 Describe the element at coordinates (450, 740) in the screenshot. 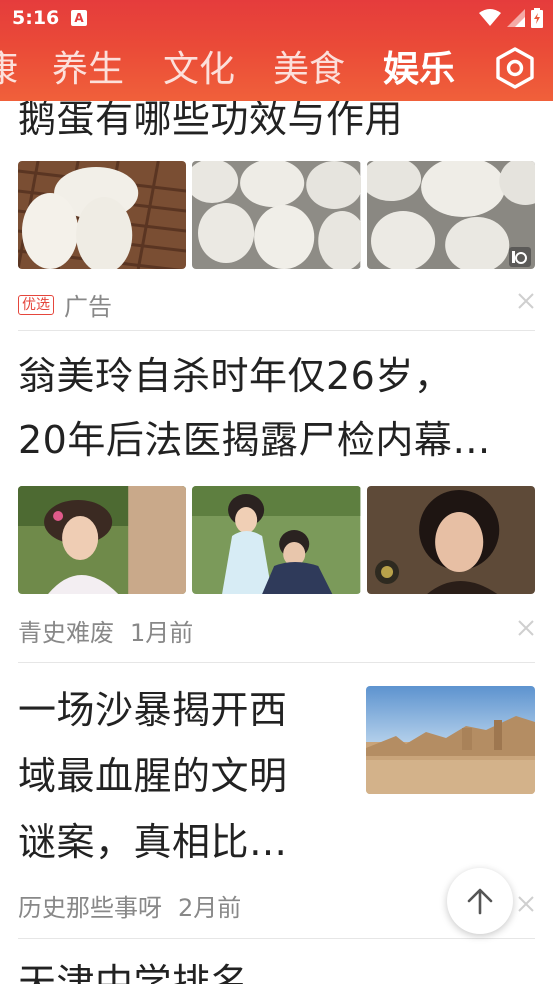

I see `desert-ruins-image` at that location.